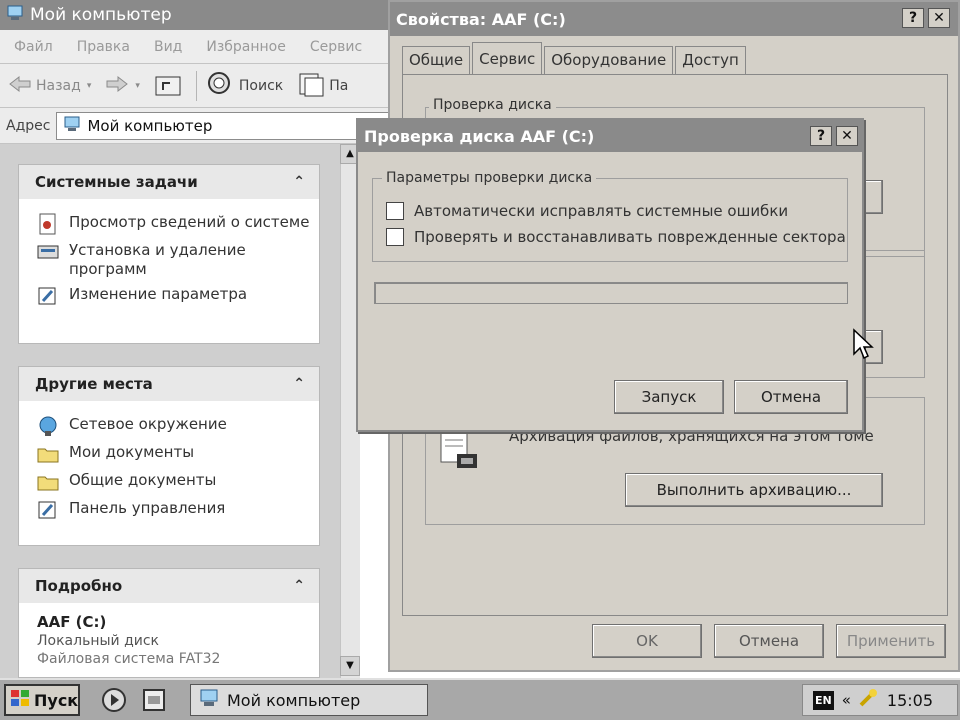  What do you see at coordinates (339, 85) in the screenshot?
I see `folders-label: Па` at bounding box center [339, 85].